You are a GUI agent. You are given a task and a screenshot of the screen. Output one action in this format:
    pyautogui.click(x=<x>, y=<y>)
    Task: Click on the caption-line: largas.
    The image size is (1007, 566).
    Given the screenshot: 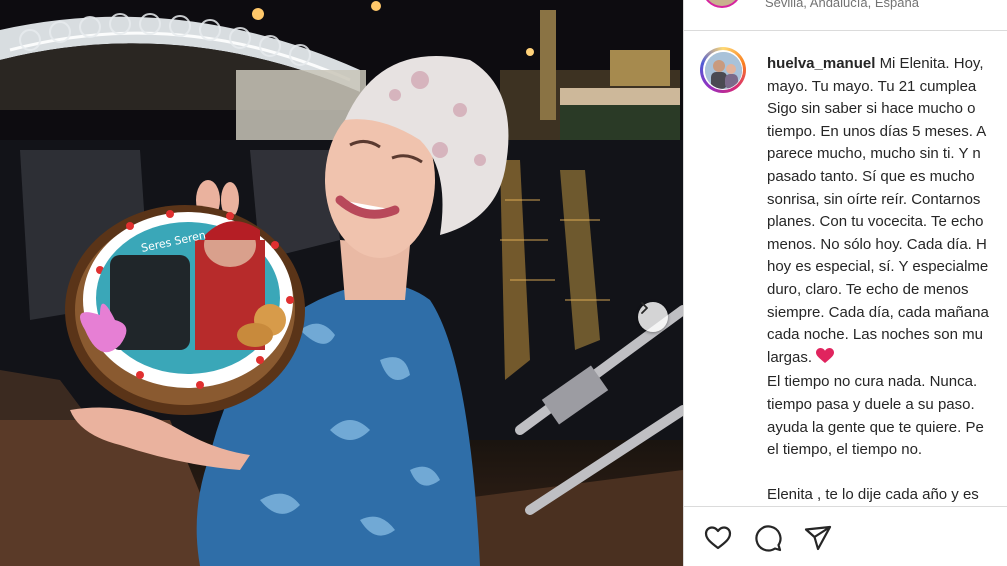 What is the action you would take?
    pyautogui.click(x=790, y=357)
    